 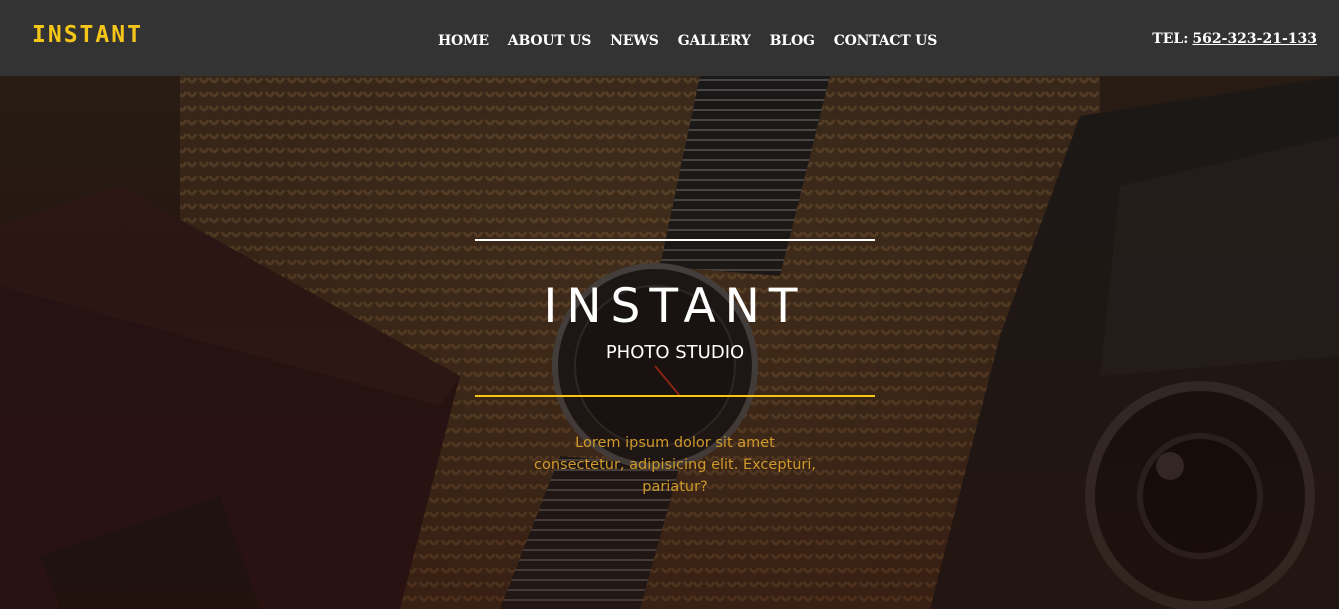 What do you see at coordinates (792, 41) in the screenshot?
I see `nav-blog-link: BLOG` at bounding box center [792, 41].